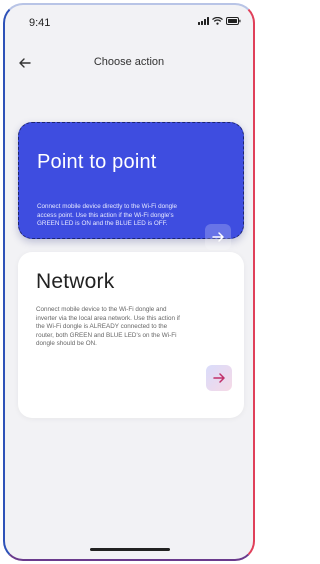 Image resolution: width=320 pixels, height=564 pixels. I want to click on wifi-icon, so click(217, 21).